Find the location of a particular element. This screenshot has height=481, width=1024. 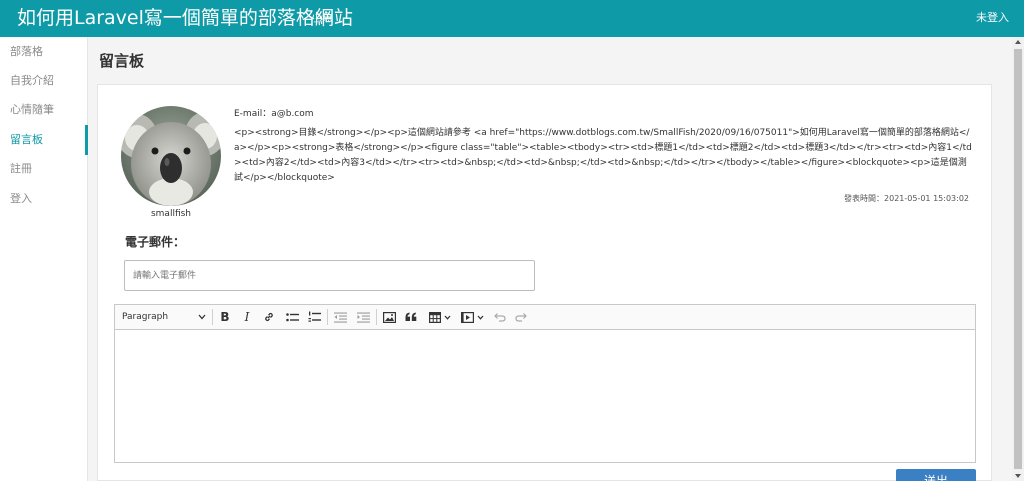

outdent-icon is located at coordinates (340, 317).